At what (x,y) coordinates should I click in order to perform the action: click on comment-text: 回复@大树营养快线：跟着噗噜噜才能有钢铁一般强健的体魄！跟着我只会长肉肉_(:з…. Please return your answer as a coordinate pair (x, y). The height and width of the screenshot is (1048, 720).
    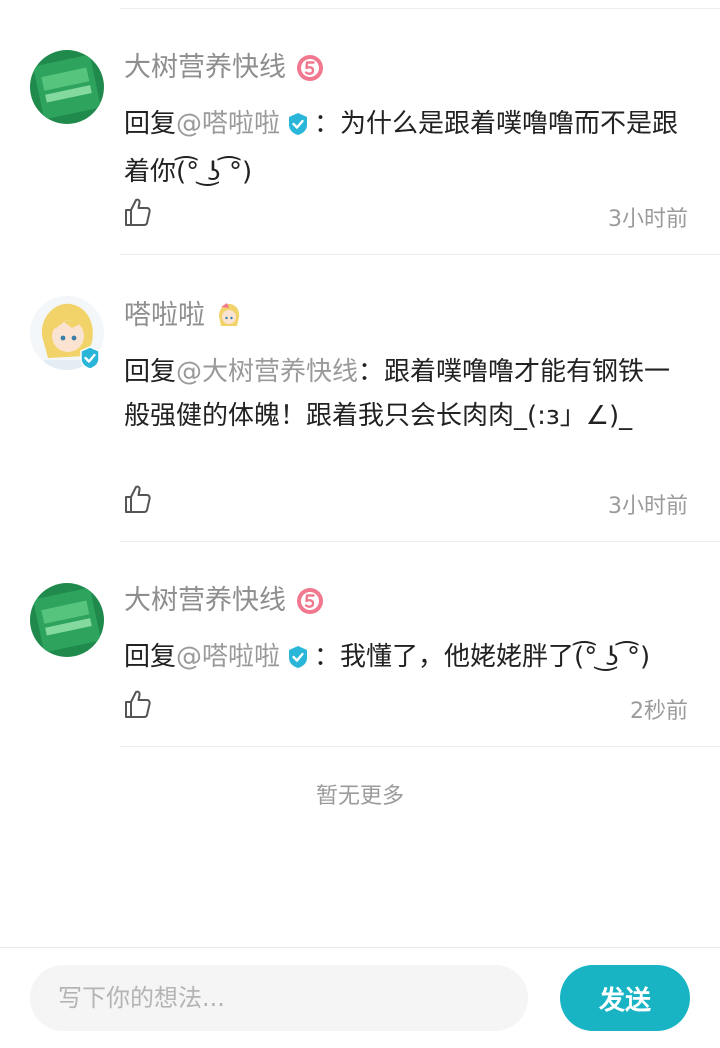
    Looking at the image, I should click on (408, 394).